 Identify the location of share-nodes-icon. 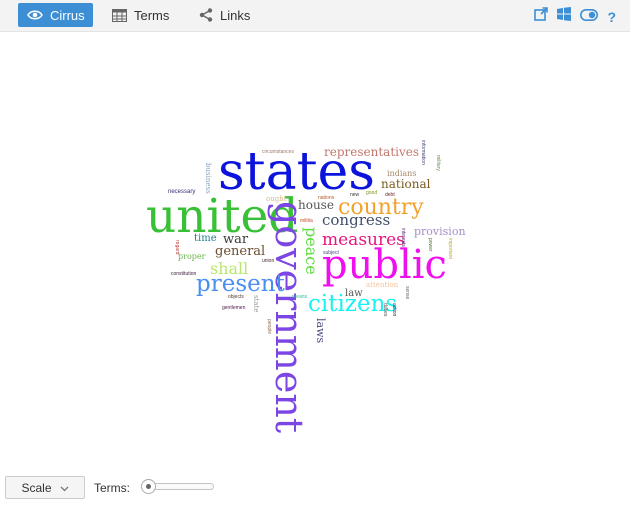
(206, 15).